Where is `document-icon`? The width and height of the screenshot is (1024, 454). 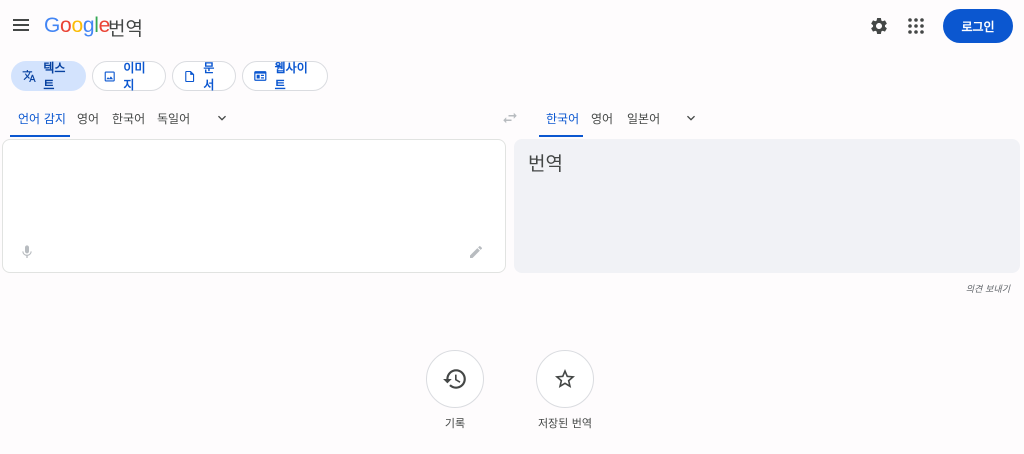 document-icon is located at coordinates (190, 76).